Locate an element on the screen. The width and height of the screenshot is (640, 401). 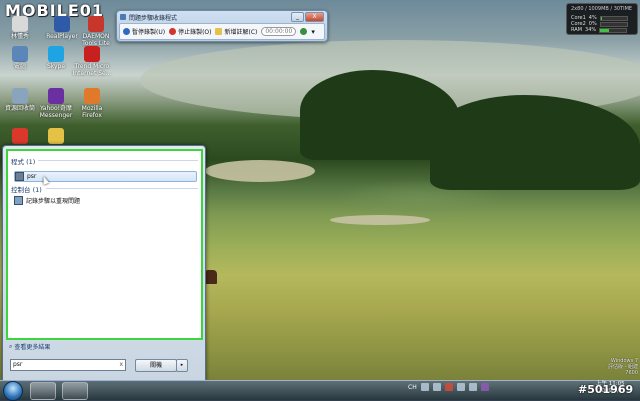
pause-icon is located at coordinates (126, 31).